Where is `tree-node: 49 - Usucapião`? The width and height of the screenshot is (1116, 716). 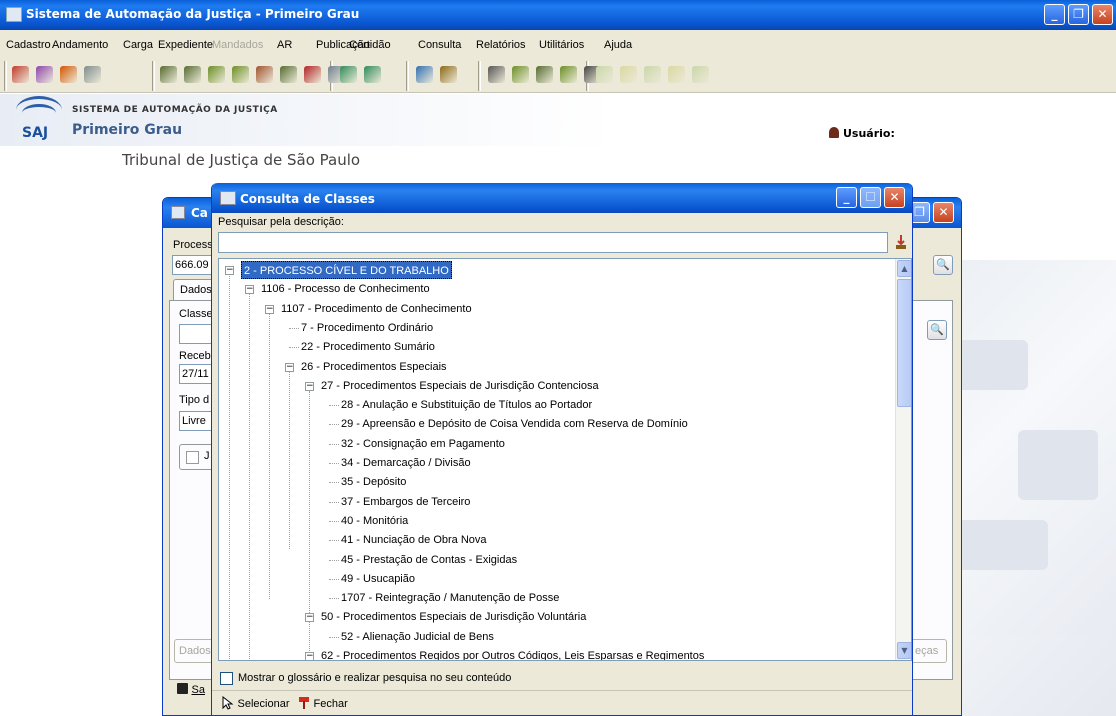
tree-node: 49 - Usucapião is located at coordinates (378, 579).